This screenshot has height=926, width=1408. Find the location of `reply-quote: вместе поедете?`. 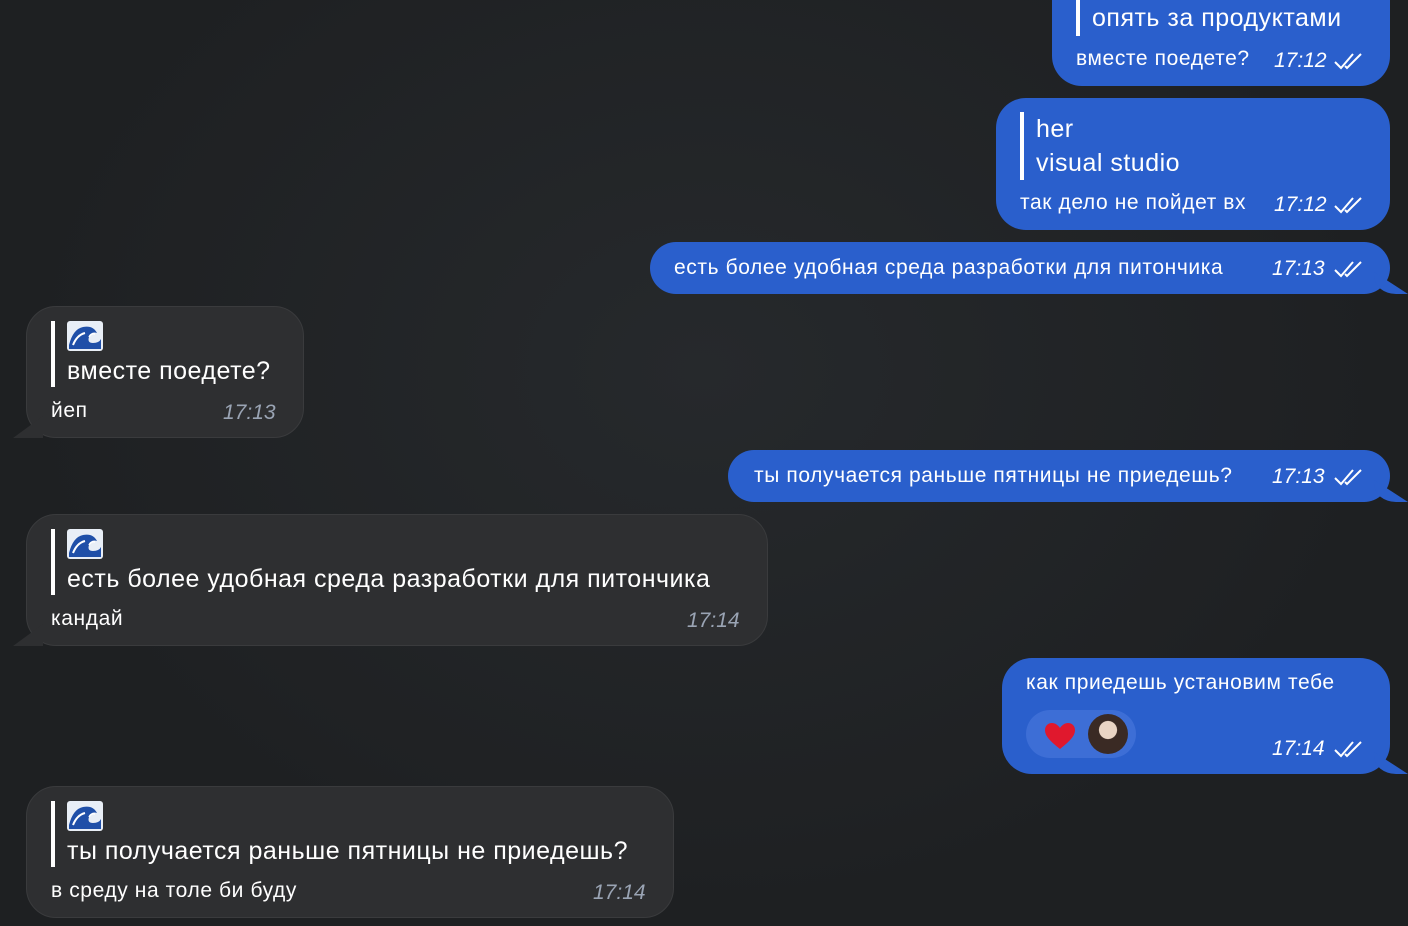

reply-quote: вместе поедете? is located at coordinates (161, 354).